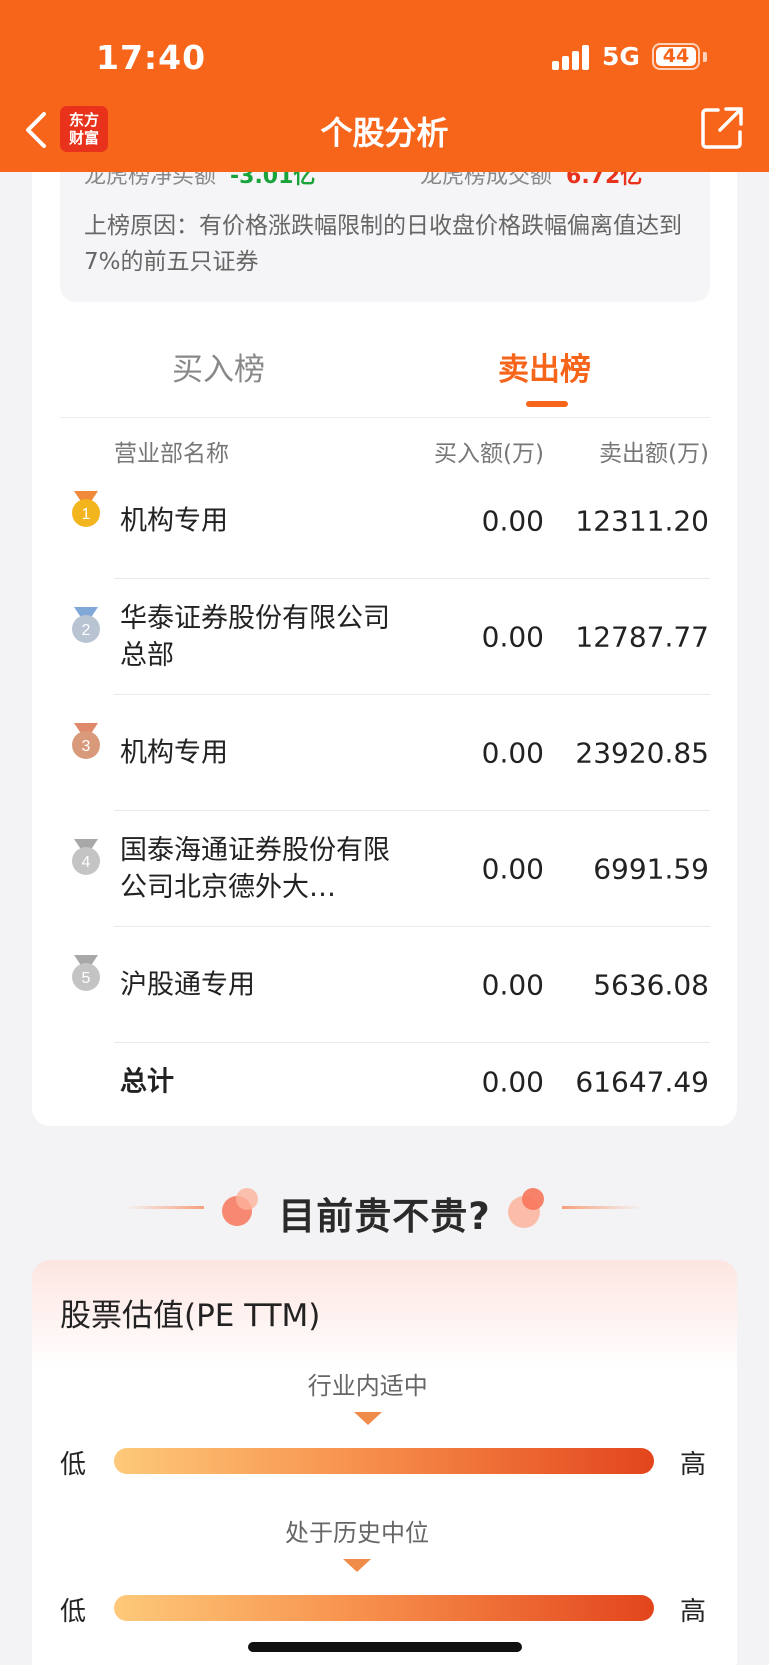 The image size is (769, 1665). What do you see at coordinates (384, 521) in the screenshot?
I see `table-row: 1 机构专用 0.00 12311.20` at bounding box center [384, 521].